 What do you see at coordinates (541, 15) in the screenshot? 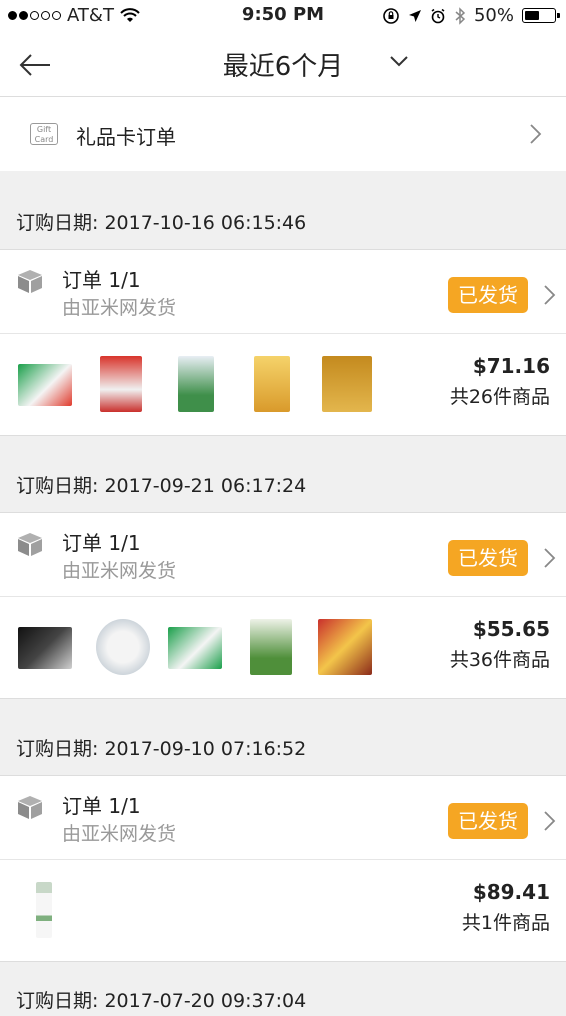
I see `battery-icon` at bounding box center [541, 15].